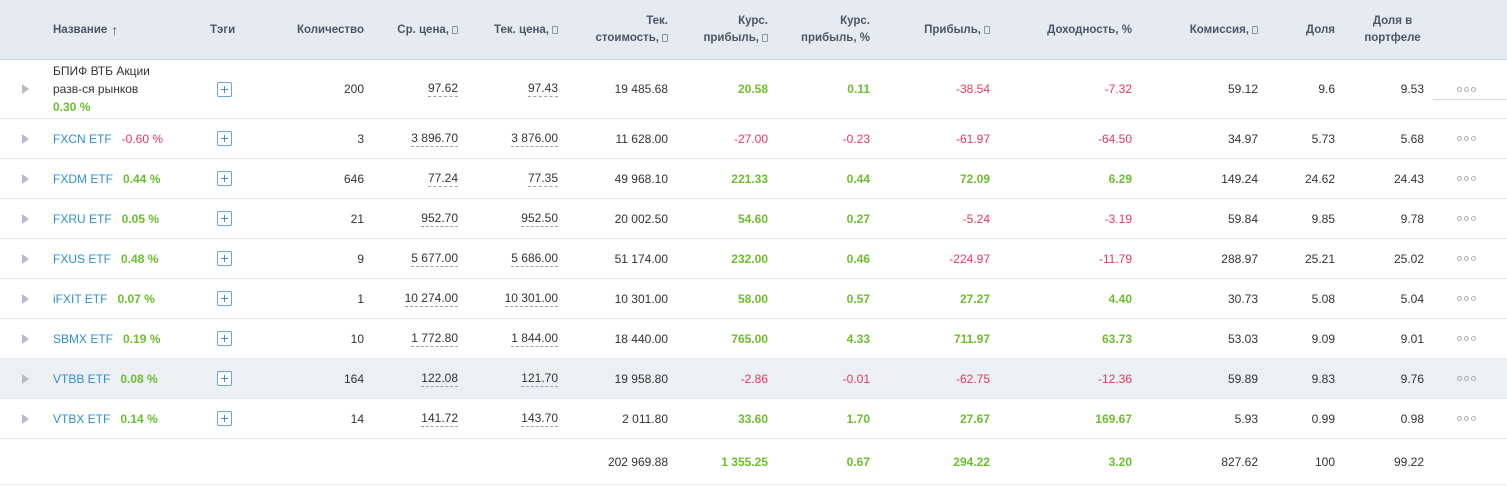  Describe the element at coordinates (514, 418) in the screenshot. I see `cur-price-cell: 143.70` at that location.